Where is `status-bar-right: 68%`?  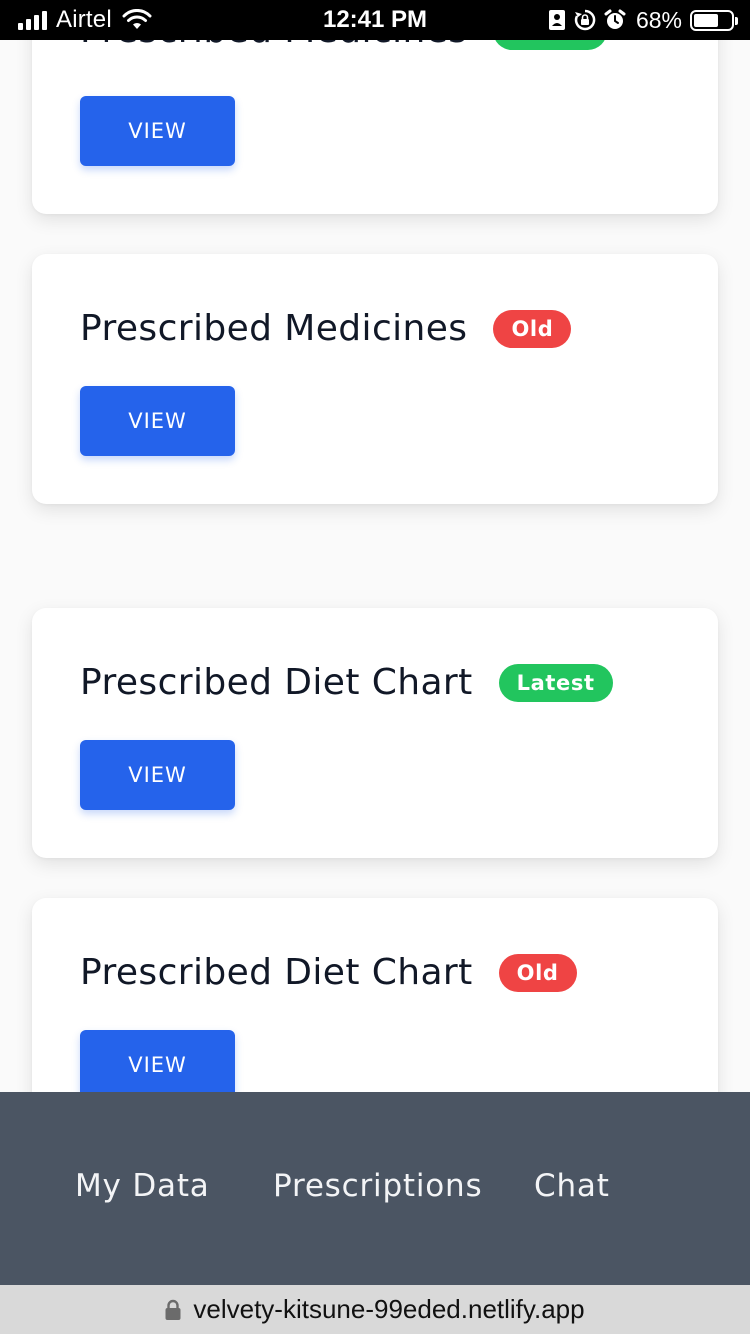
status-bar-right: 68% is located at coordinates (643, 20).